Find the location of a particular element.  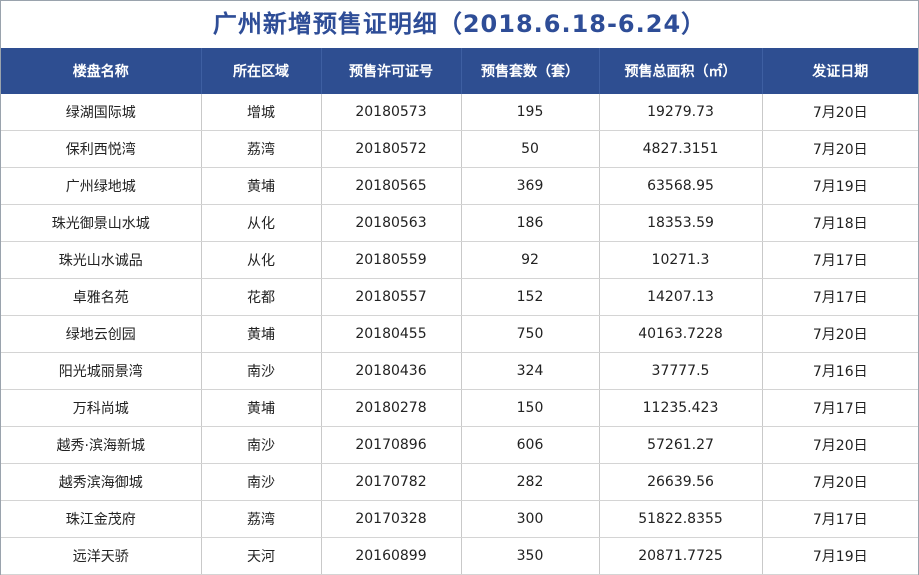

cell-total-area: 57261.27 is located at coordinates (681, 445).